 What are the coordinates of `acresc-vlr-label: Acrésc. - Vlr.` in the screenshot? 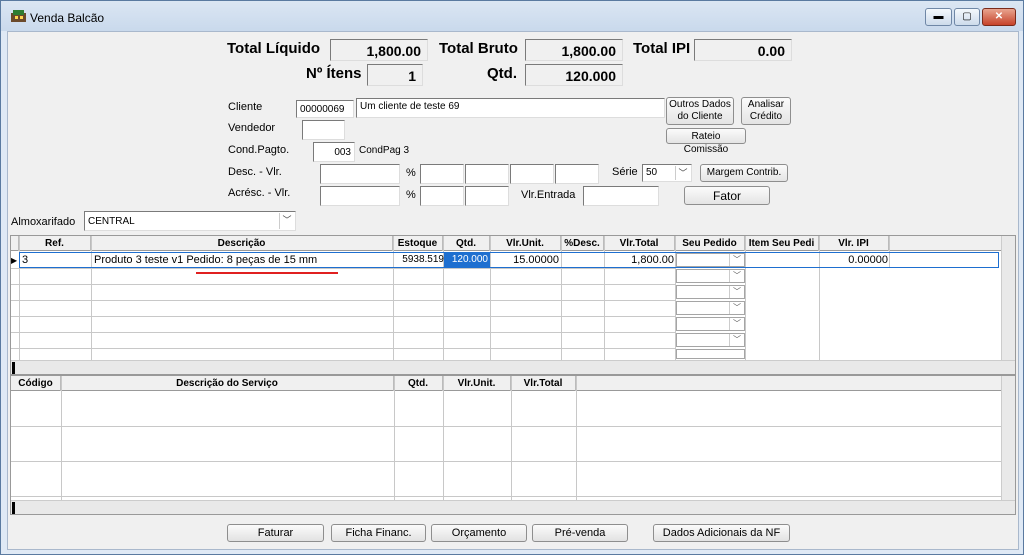 It's located at (259, 193).